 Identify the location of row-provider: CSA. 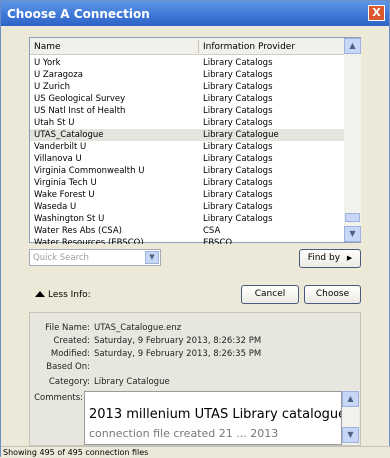
(212, 231).